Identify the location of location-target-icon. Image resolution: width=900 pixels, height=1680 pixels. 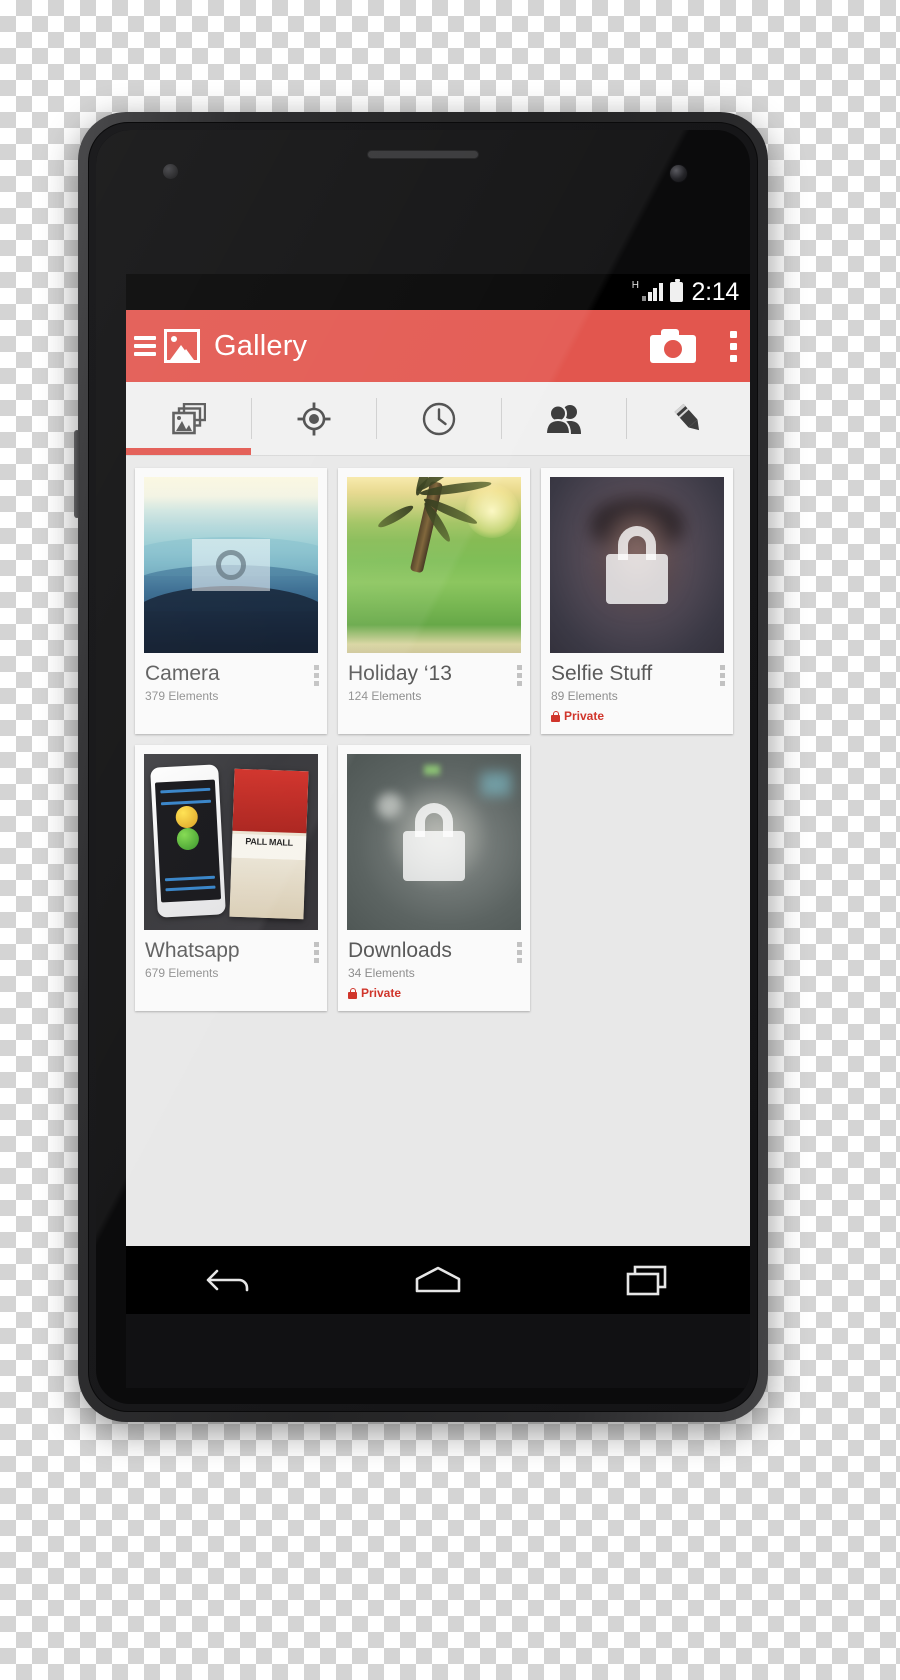
(313, 418).